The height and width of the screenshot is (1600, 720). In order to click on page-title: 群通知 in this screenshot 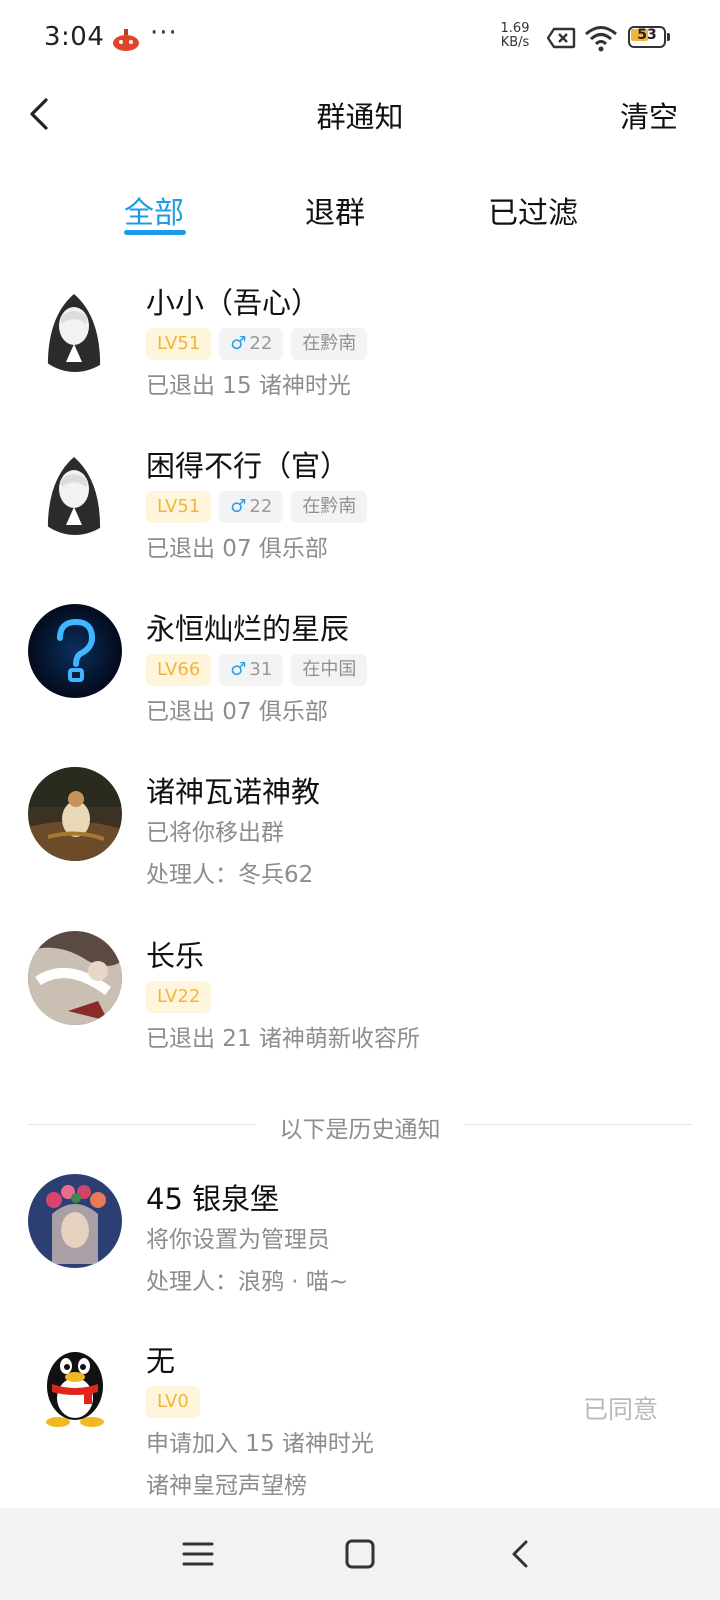, I will do `click(360, 117)`.